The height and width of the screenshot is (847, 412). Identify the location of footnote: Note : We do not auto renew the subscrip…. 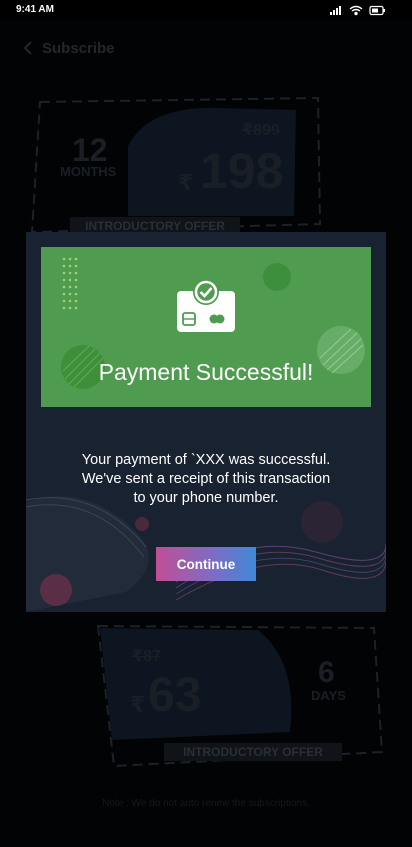
(206, 803).